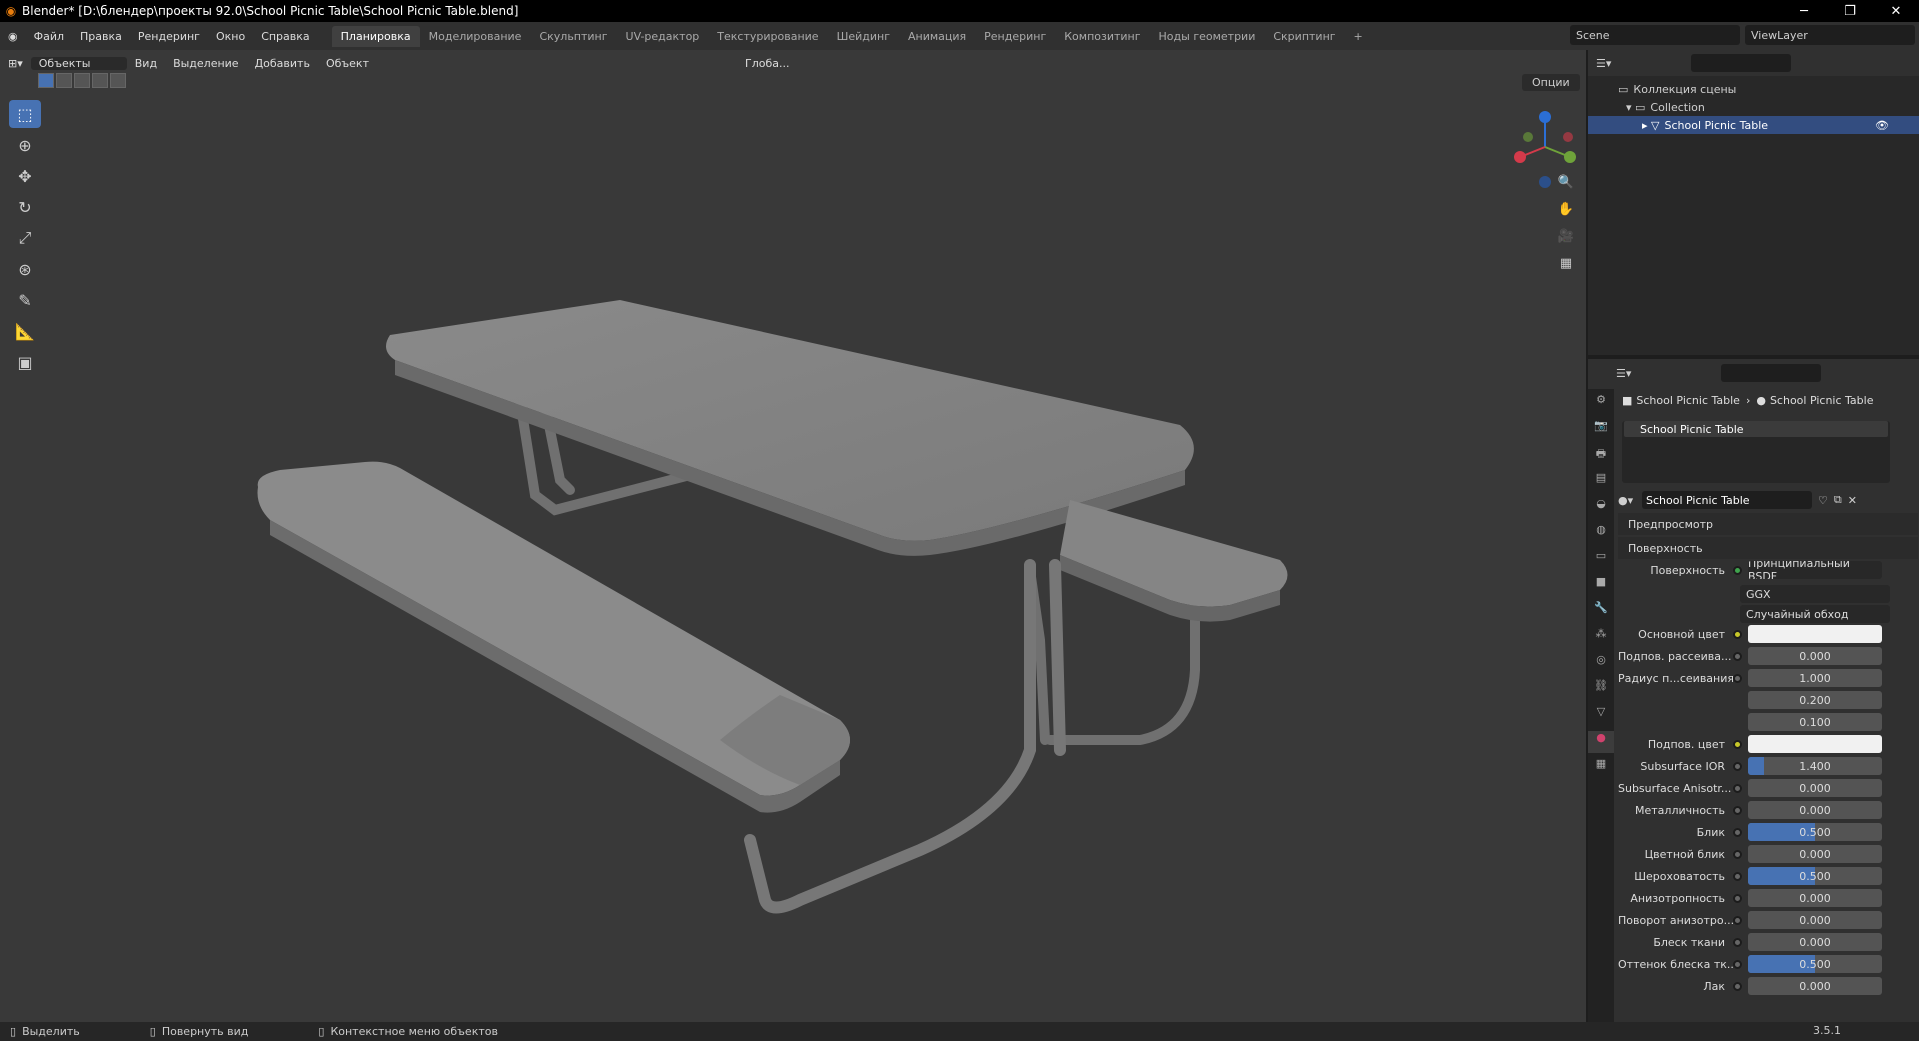  I want to click on workspace-tab: UV-редактор, so click(663, 36).